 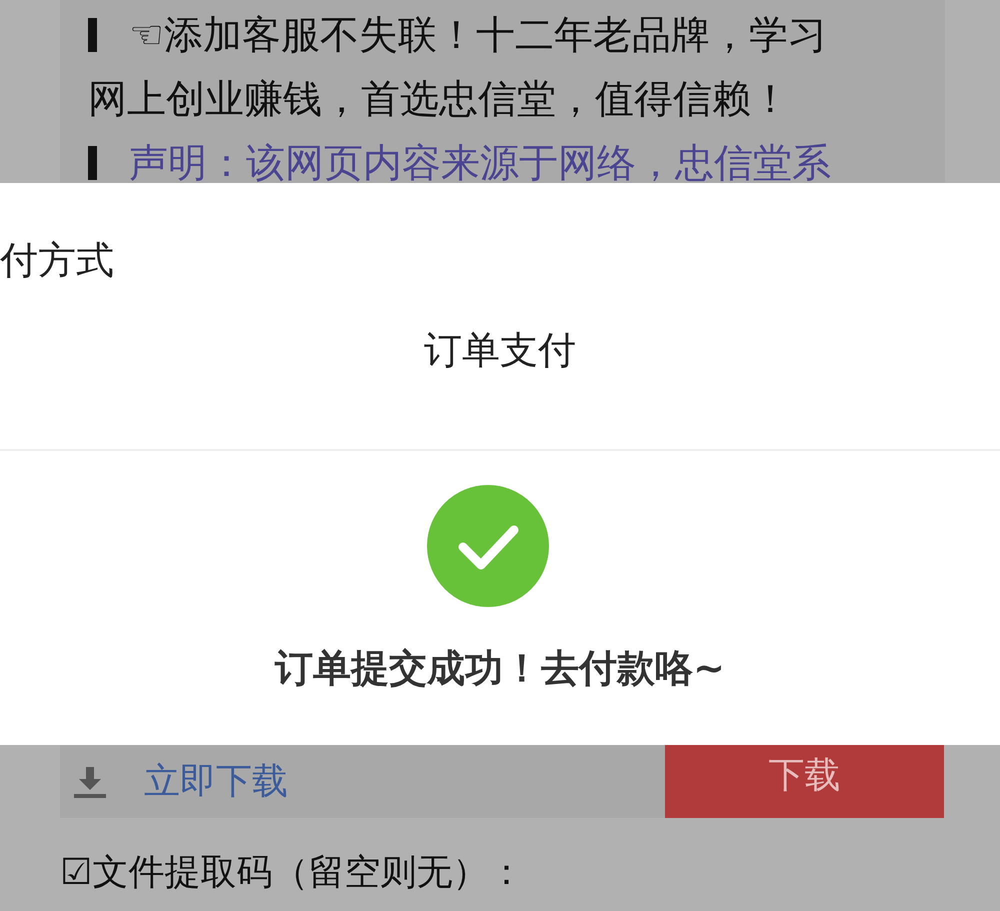 What do you see at coordinates (488, 546) in the screenshot?
I see `success-check-icon` at bounding box center [488, 546].